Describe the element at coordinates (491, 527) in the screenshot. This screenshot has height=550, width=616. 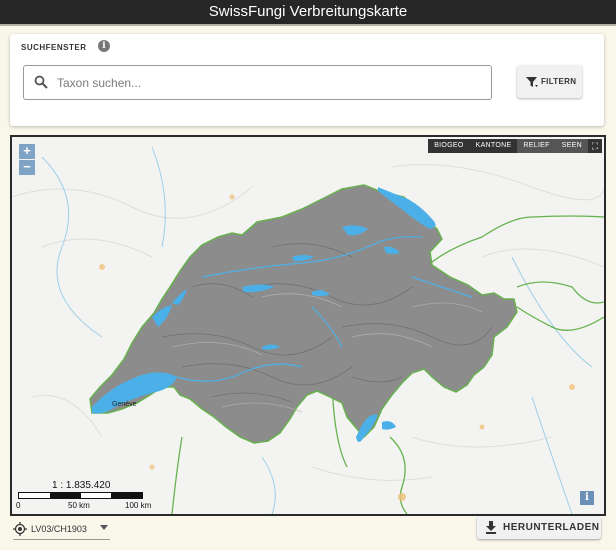
I see `download-icon` at that location.